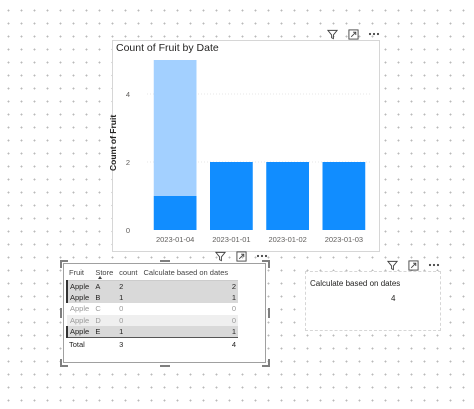 The image size is (474, 409). I want to click on table-visual-header, so click(241, 256).